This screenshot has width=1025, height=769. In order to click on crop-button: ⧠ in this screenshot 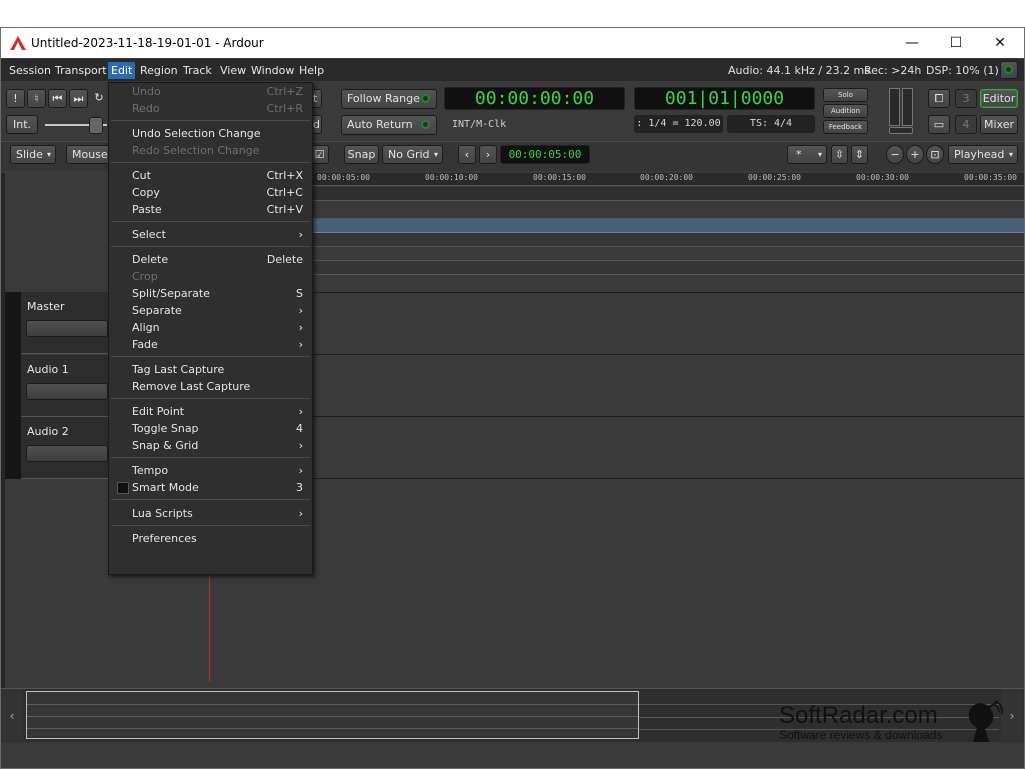, I will do `click(939, 98)`.